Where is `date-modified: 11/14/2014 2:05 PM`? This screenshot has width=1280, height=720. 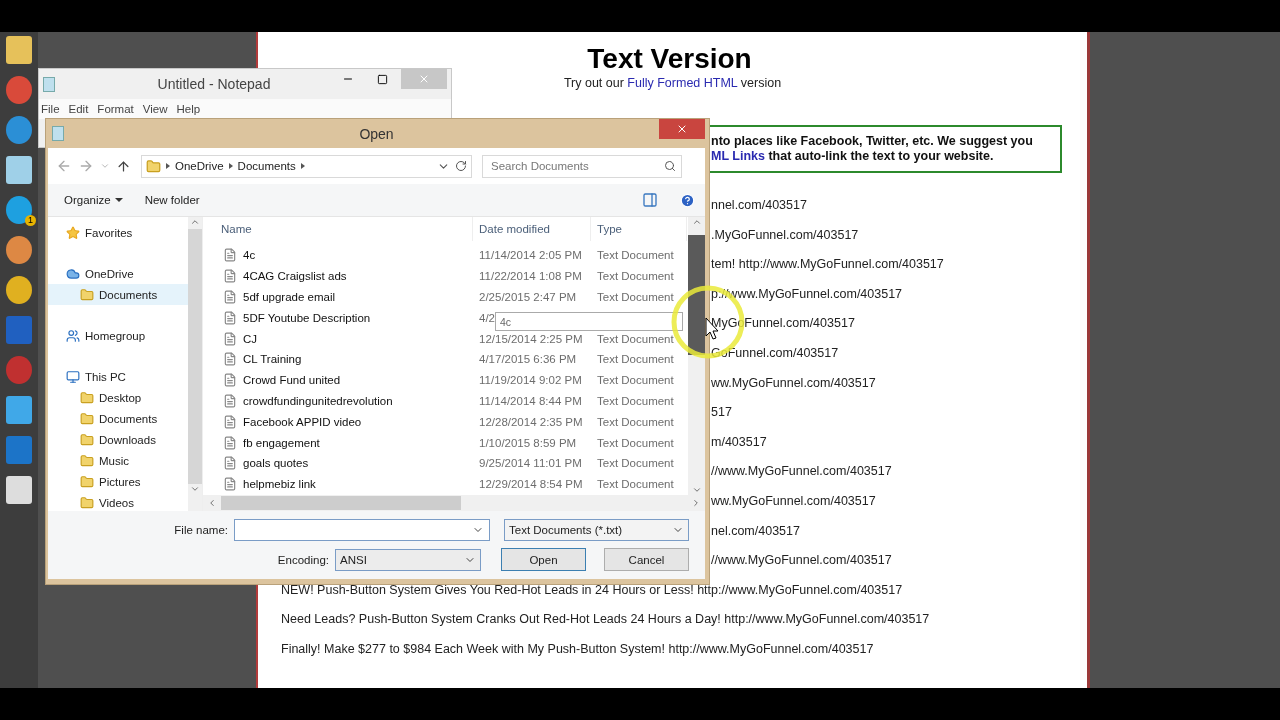 date-modified: 11/14/2014 2:05 PM is located at coordinates (530, 255).